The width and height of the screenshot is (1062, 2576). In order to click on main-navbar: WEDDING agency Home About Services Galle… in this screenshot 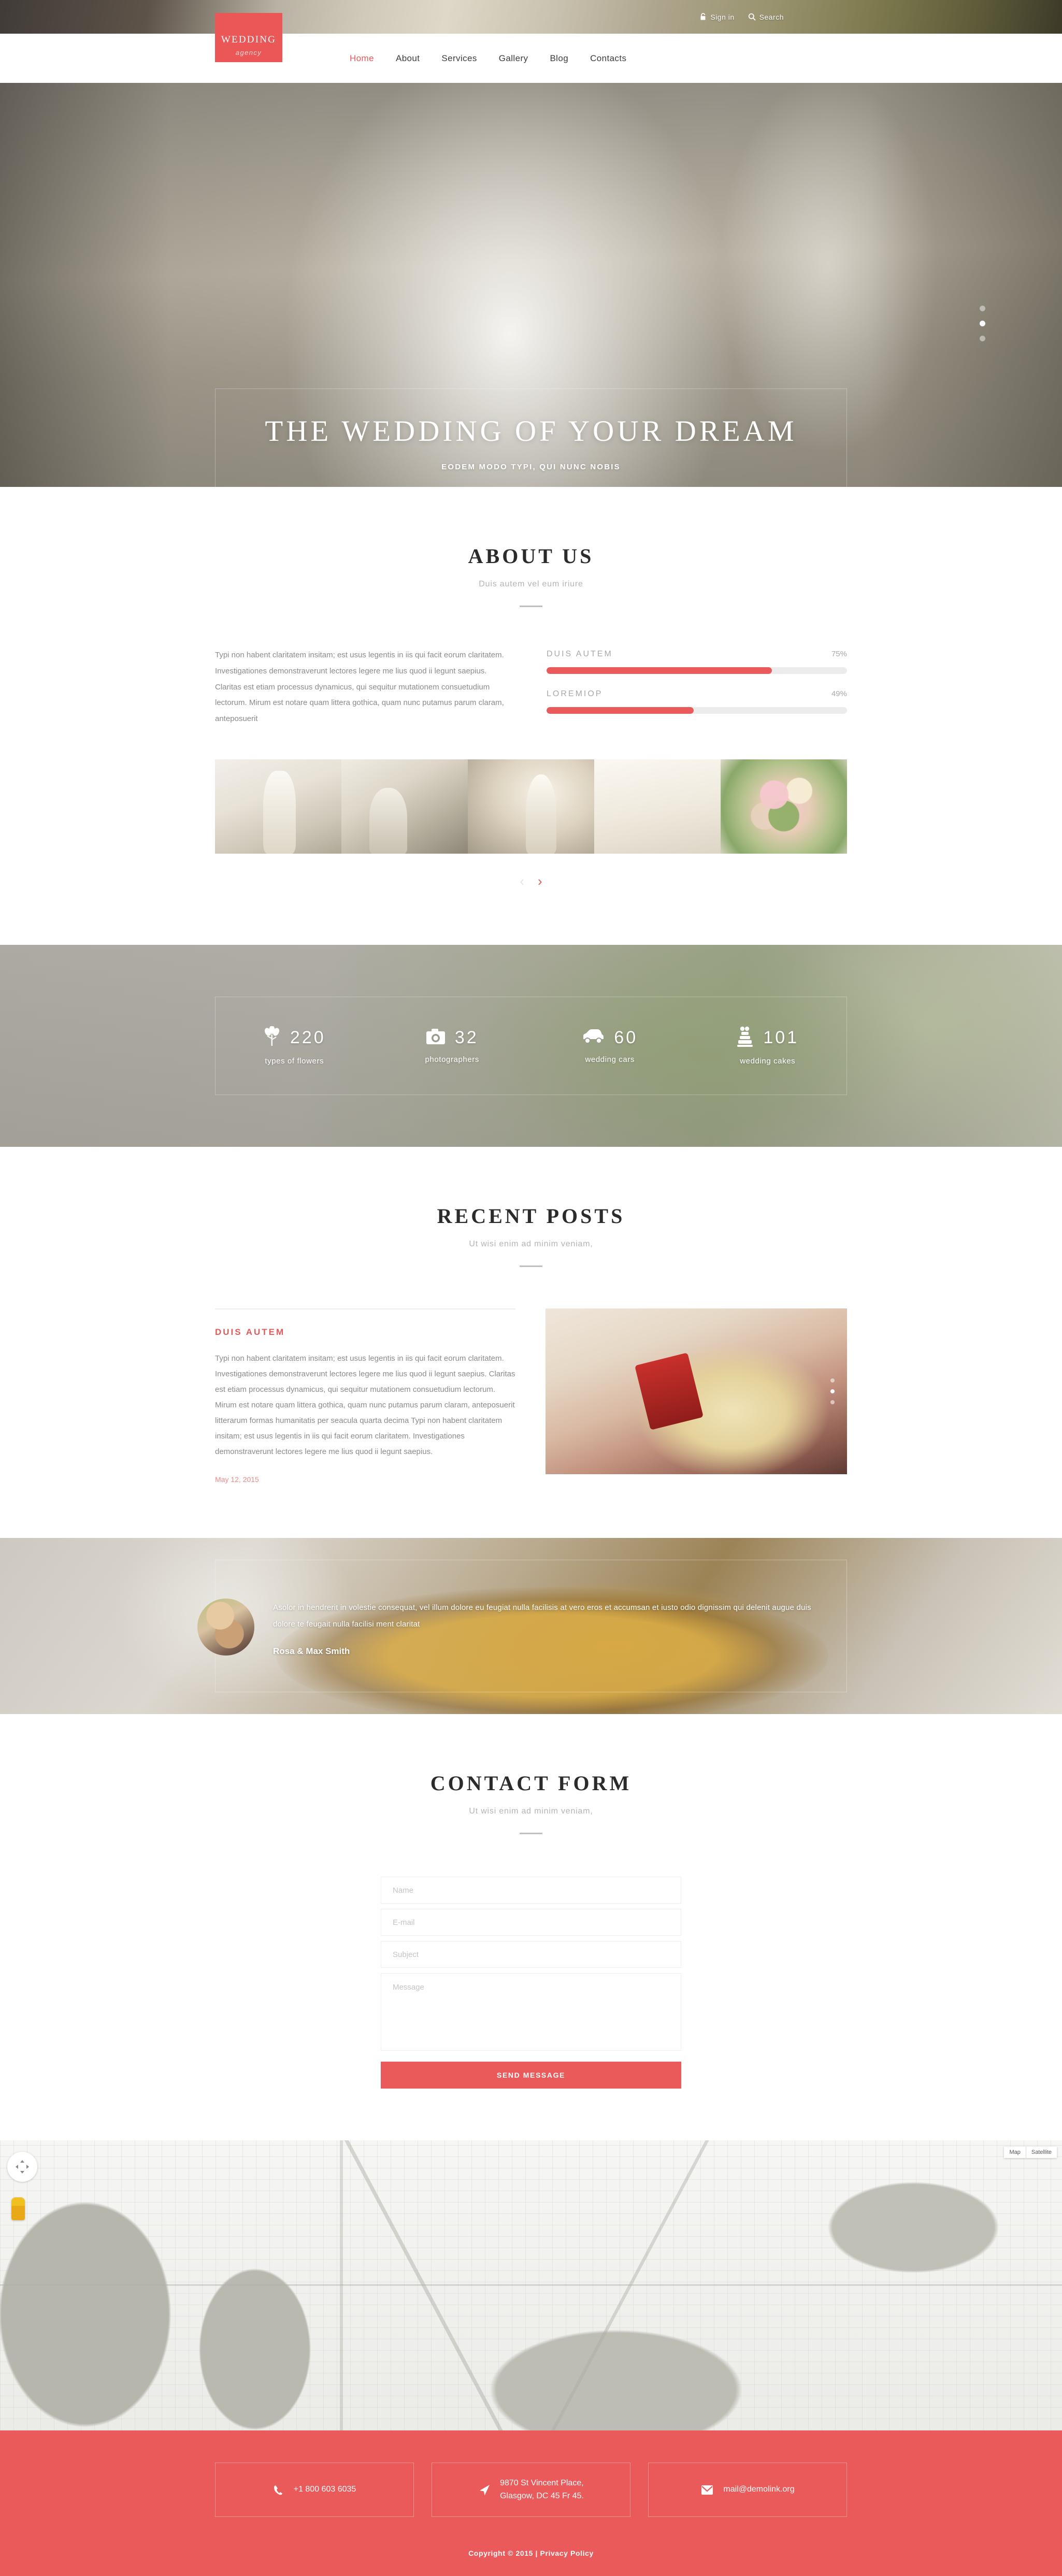, I will do `click(531, 48)`.